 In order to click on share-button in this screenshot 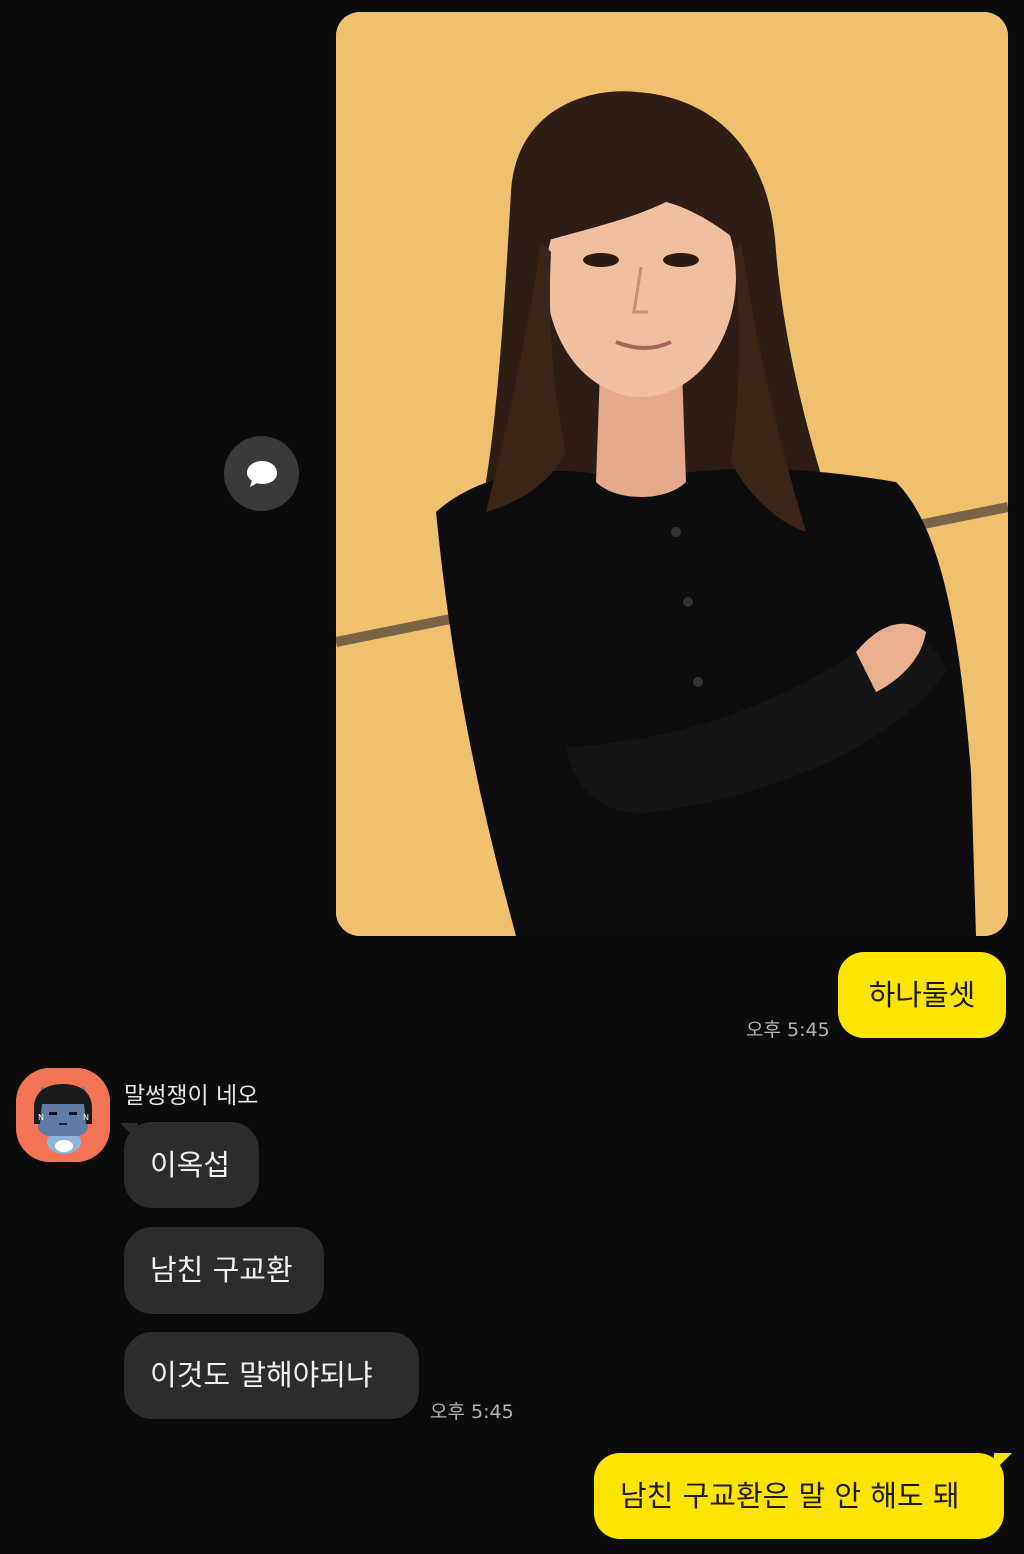, I will do `click(261, 473)`.